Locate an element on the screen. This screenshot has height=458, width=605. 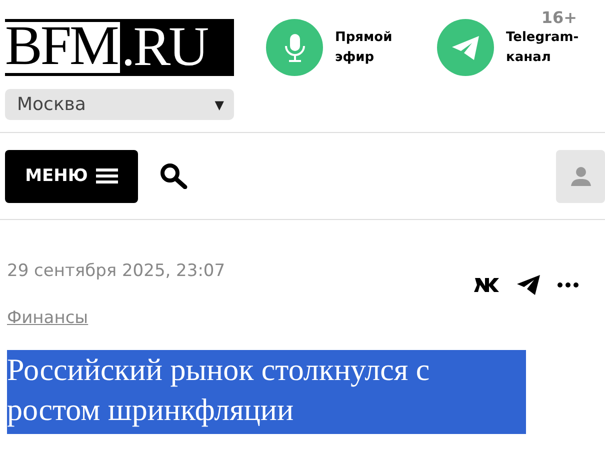
header-link: Прямой эфир is located at coordinates (340, 47).